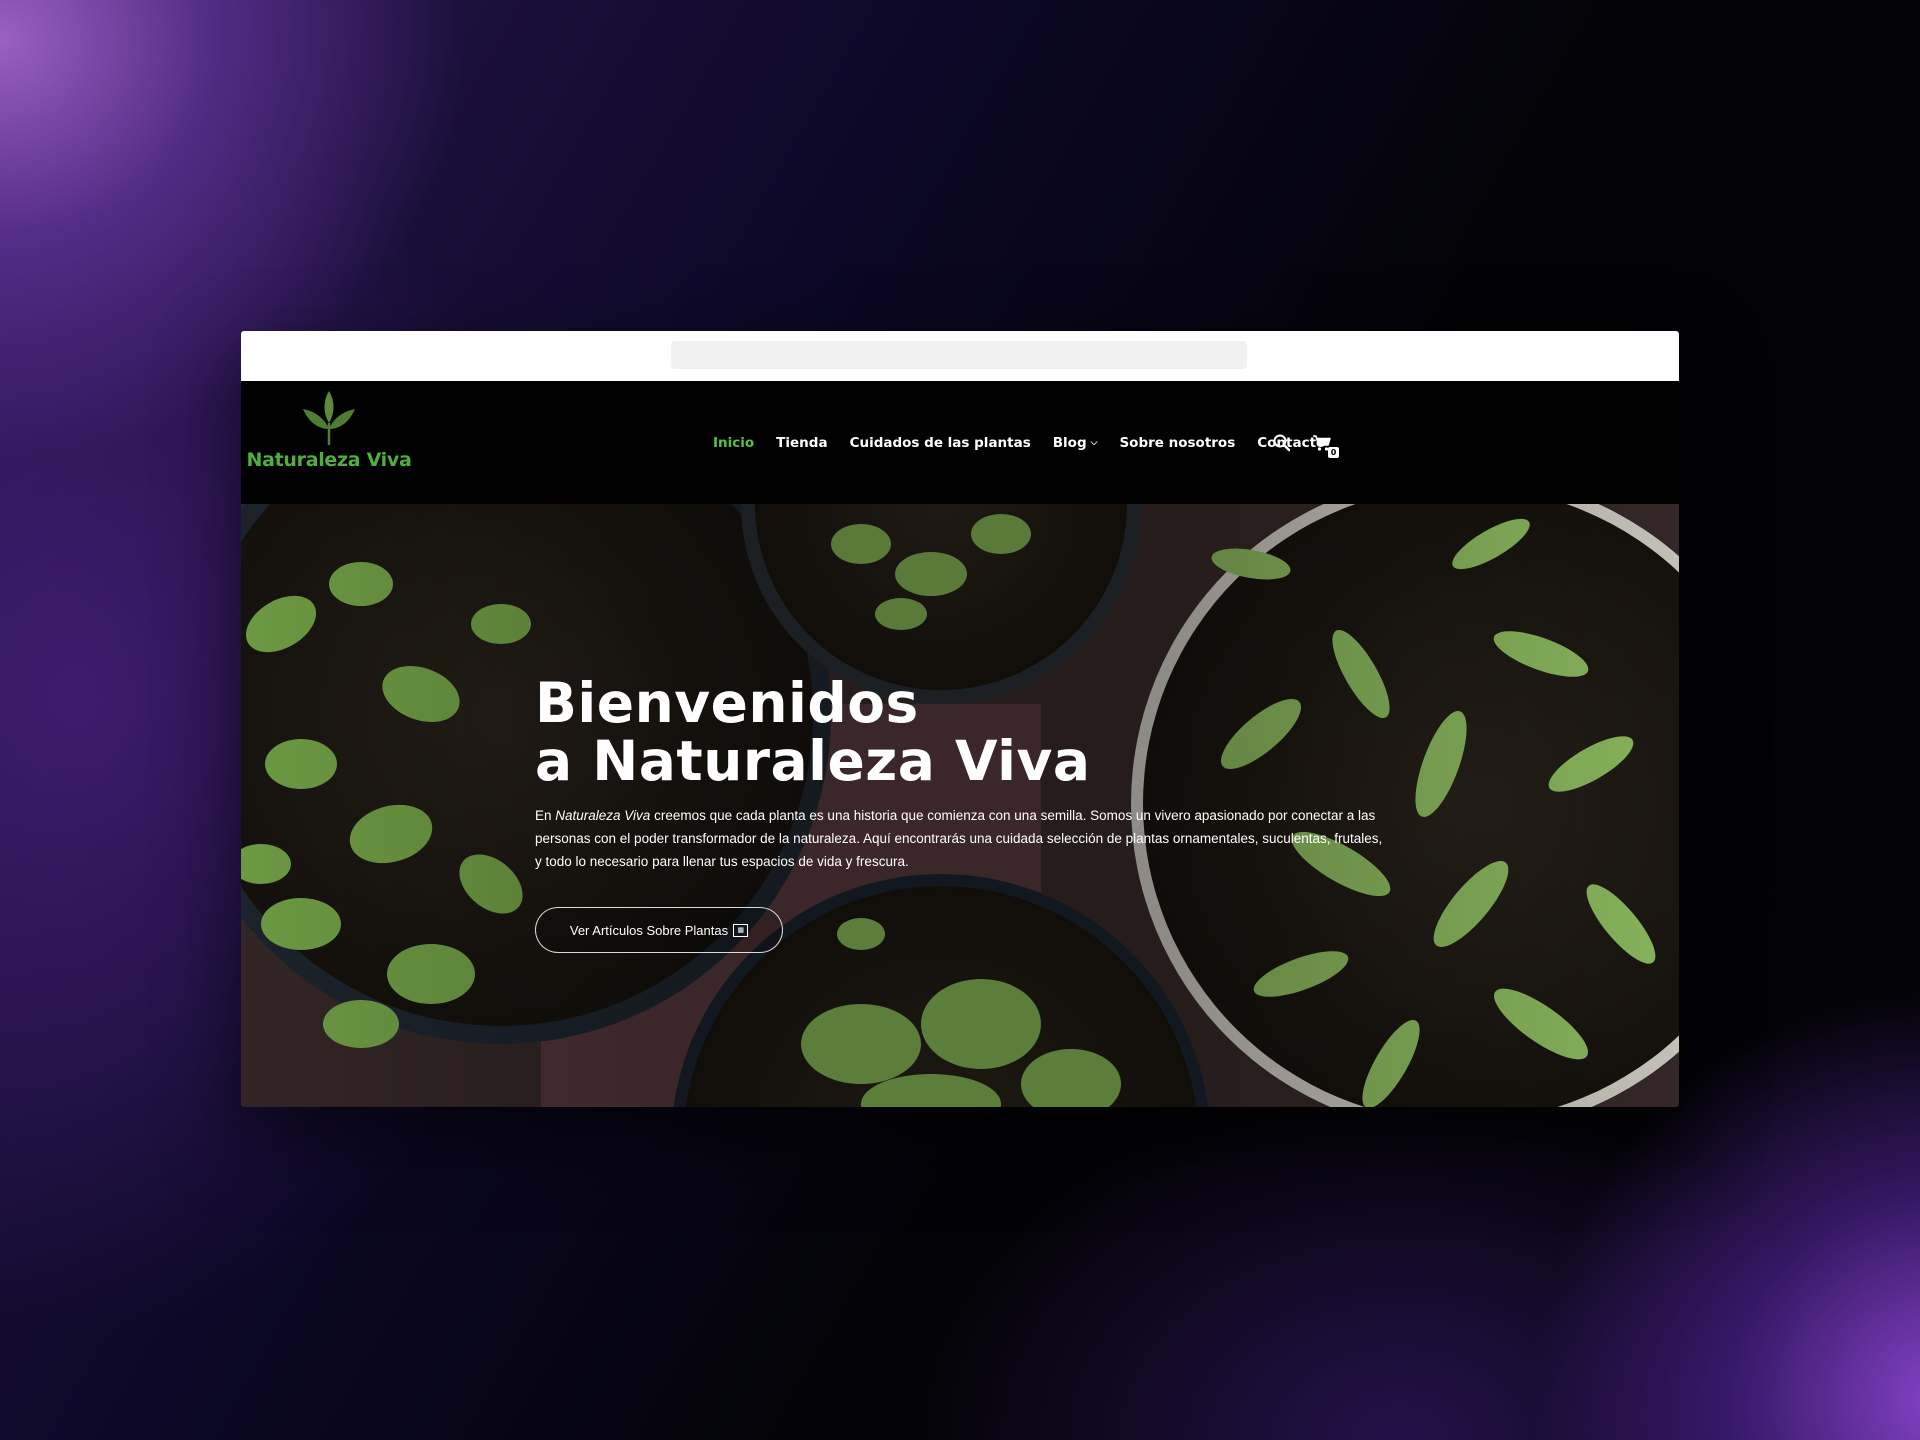 The image size is (1920, 1440). What do you see at coordinates (1177, 443) in the screenshot?
I see `nav-item-sobre-nosotros: Sobre nosotros` at bounding box center [1177, 443].